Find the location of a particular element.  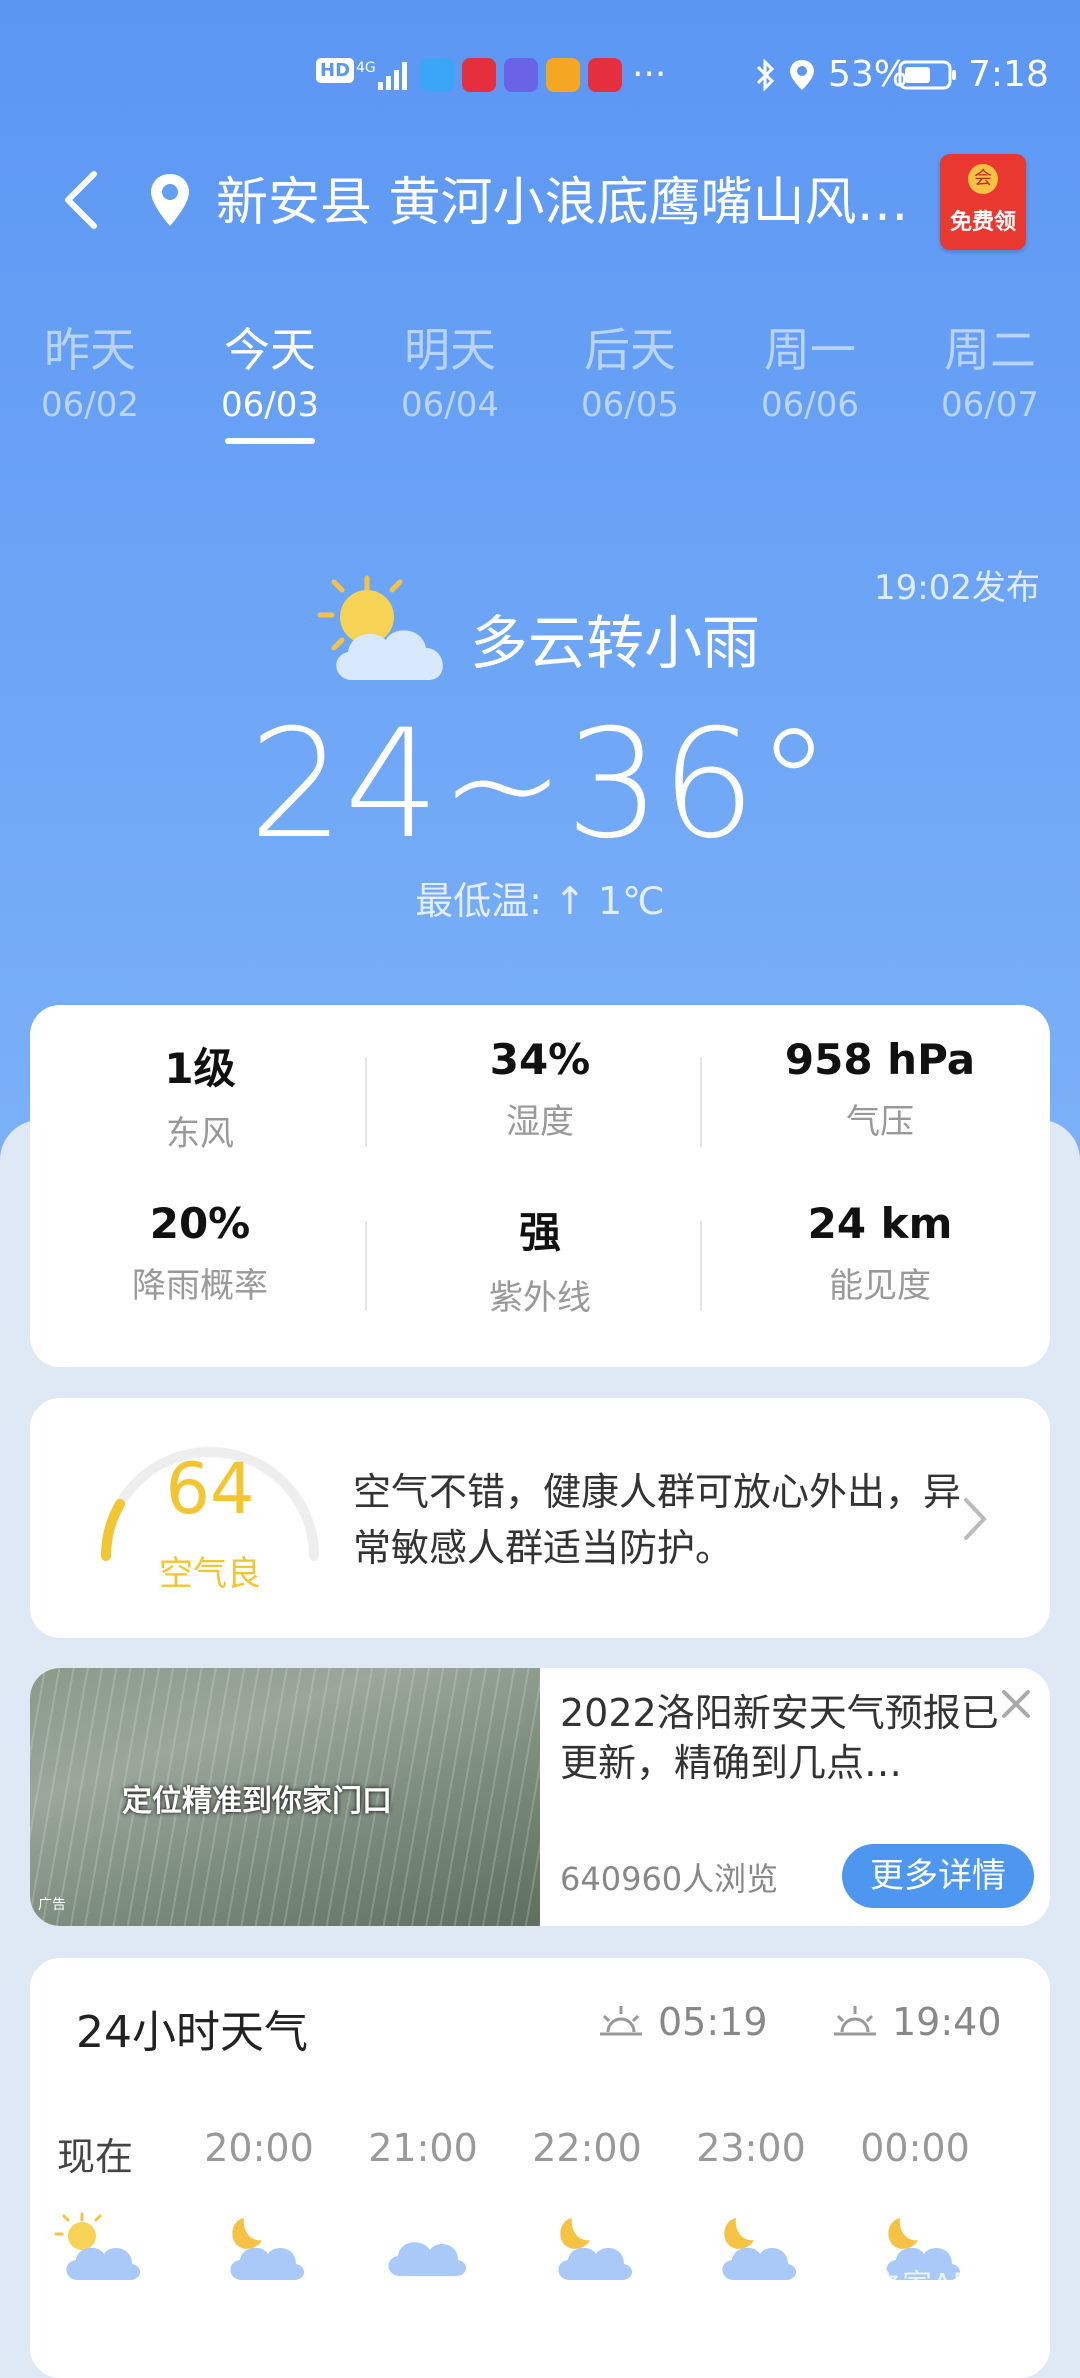

stat-rain-probability: 20% 降雨概率 is located at coordinates (200, 1252).